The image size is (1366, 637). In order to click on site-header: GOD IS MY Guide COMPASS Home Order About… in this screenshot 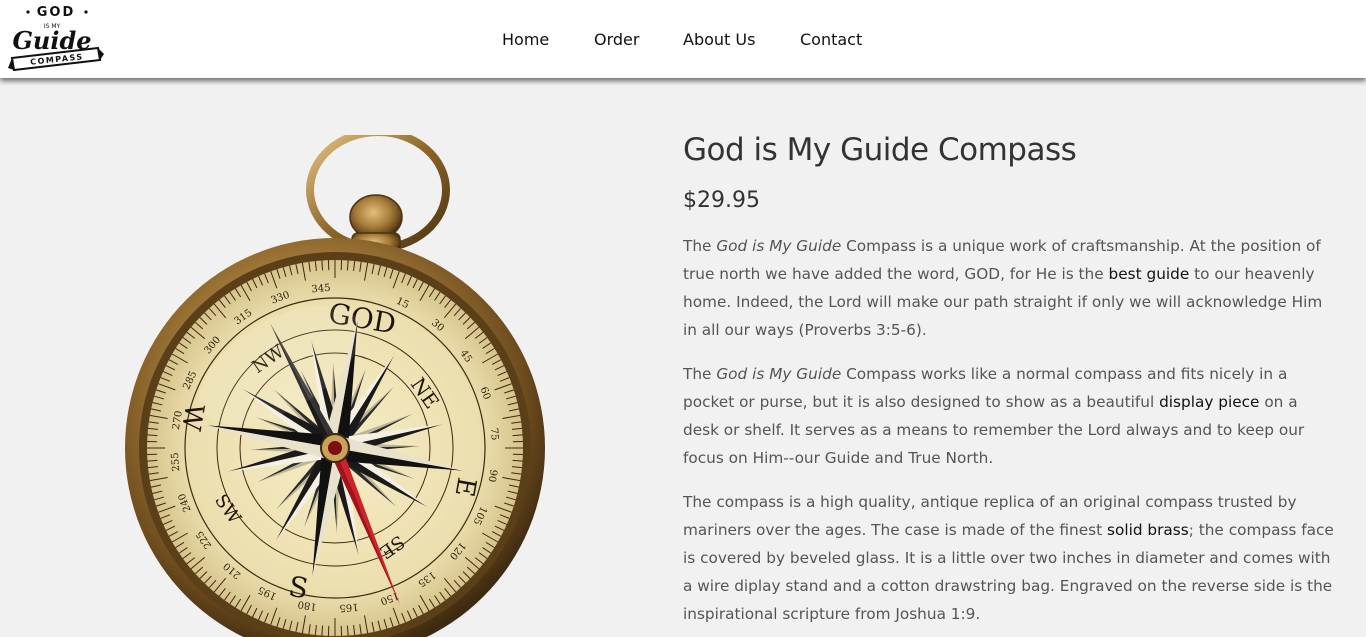, I will do `click(683, 39)`.